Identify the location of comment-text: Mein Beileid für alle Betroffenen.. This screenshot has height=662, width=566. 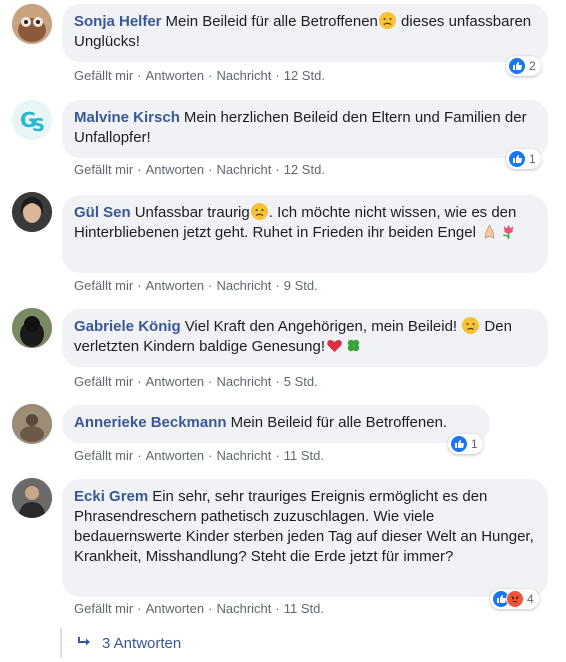
(339, 422).